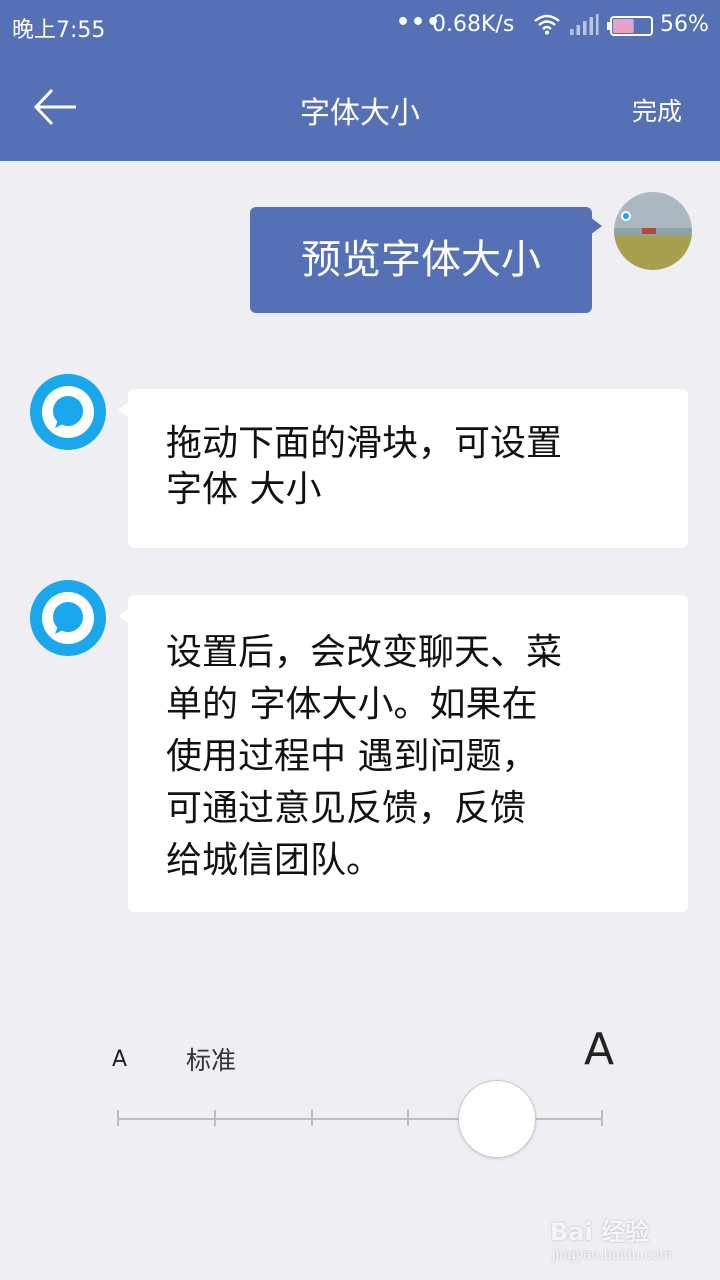 The image size is (720, 1280). Describe the element at coordinates (360, 1120) in the screenshot. I see `font-size-slider` at that location.